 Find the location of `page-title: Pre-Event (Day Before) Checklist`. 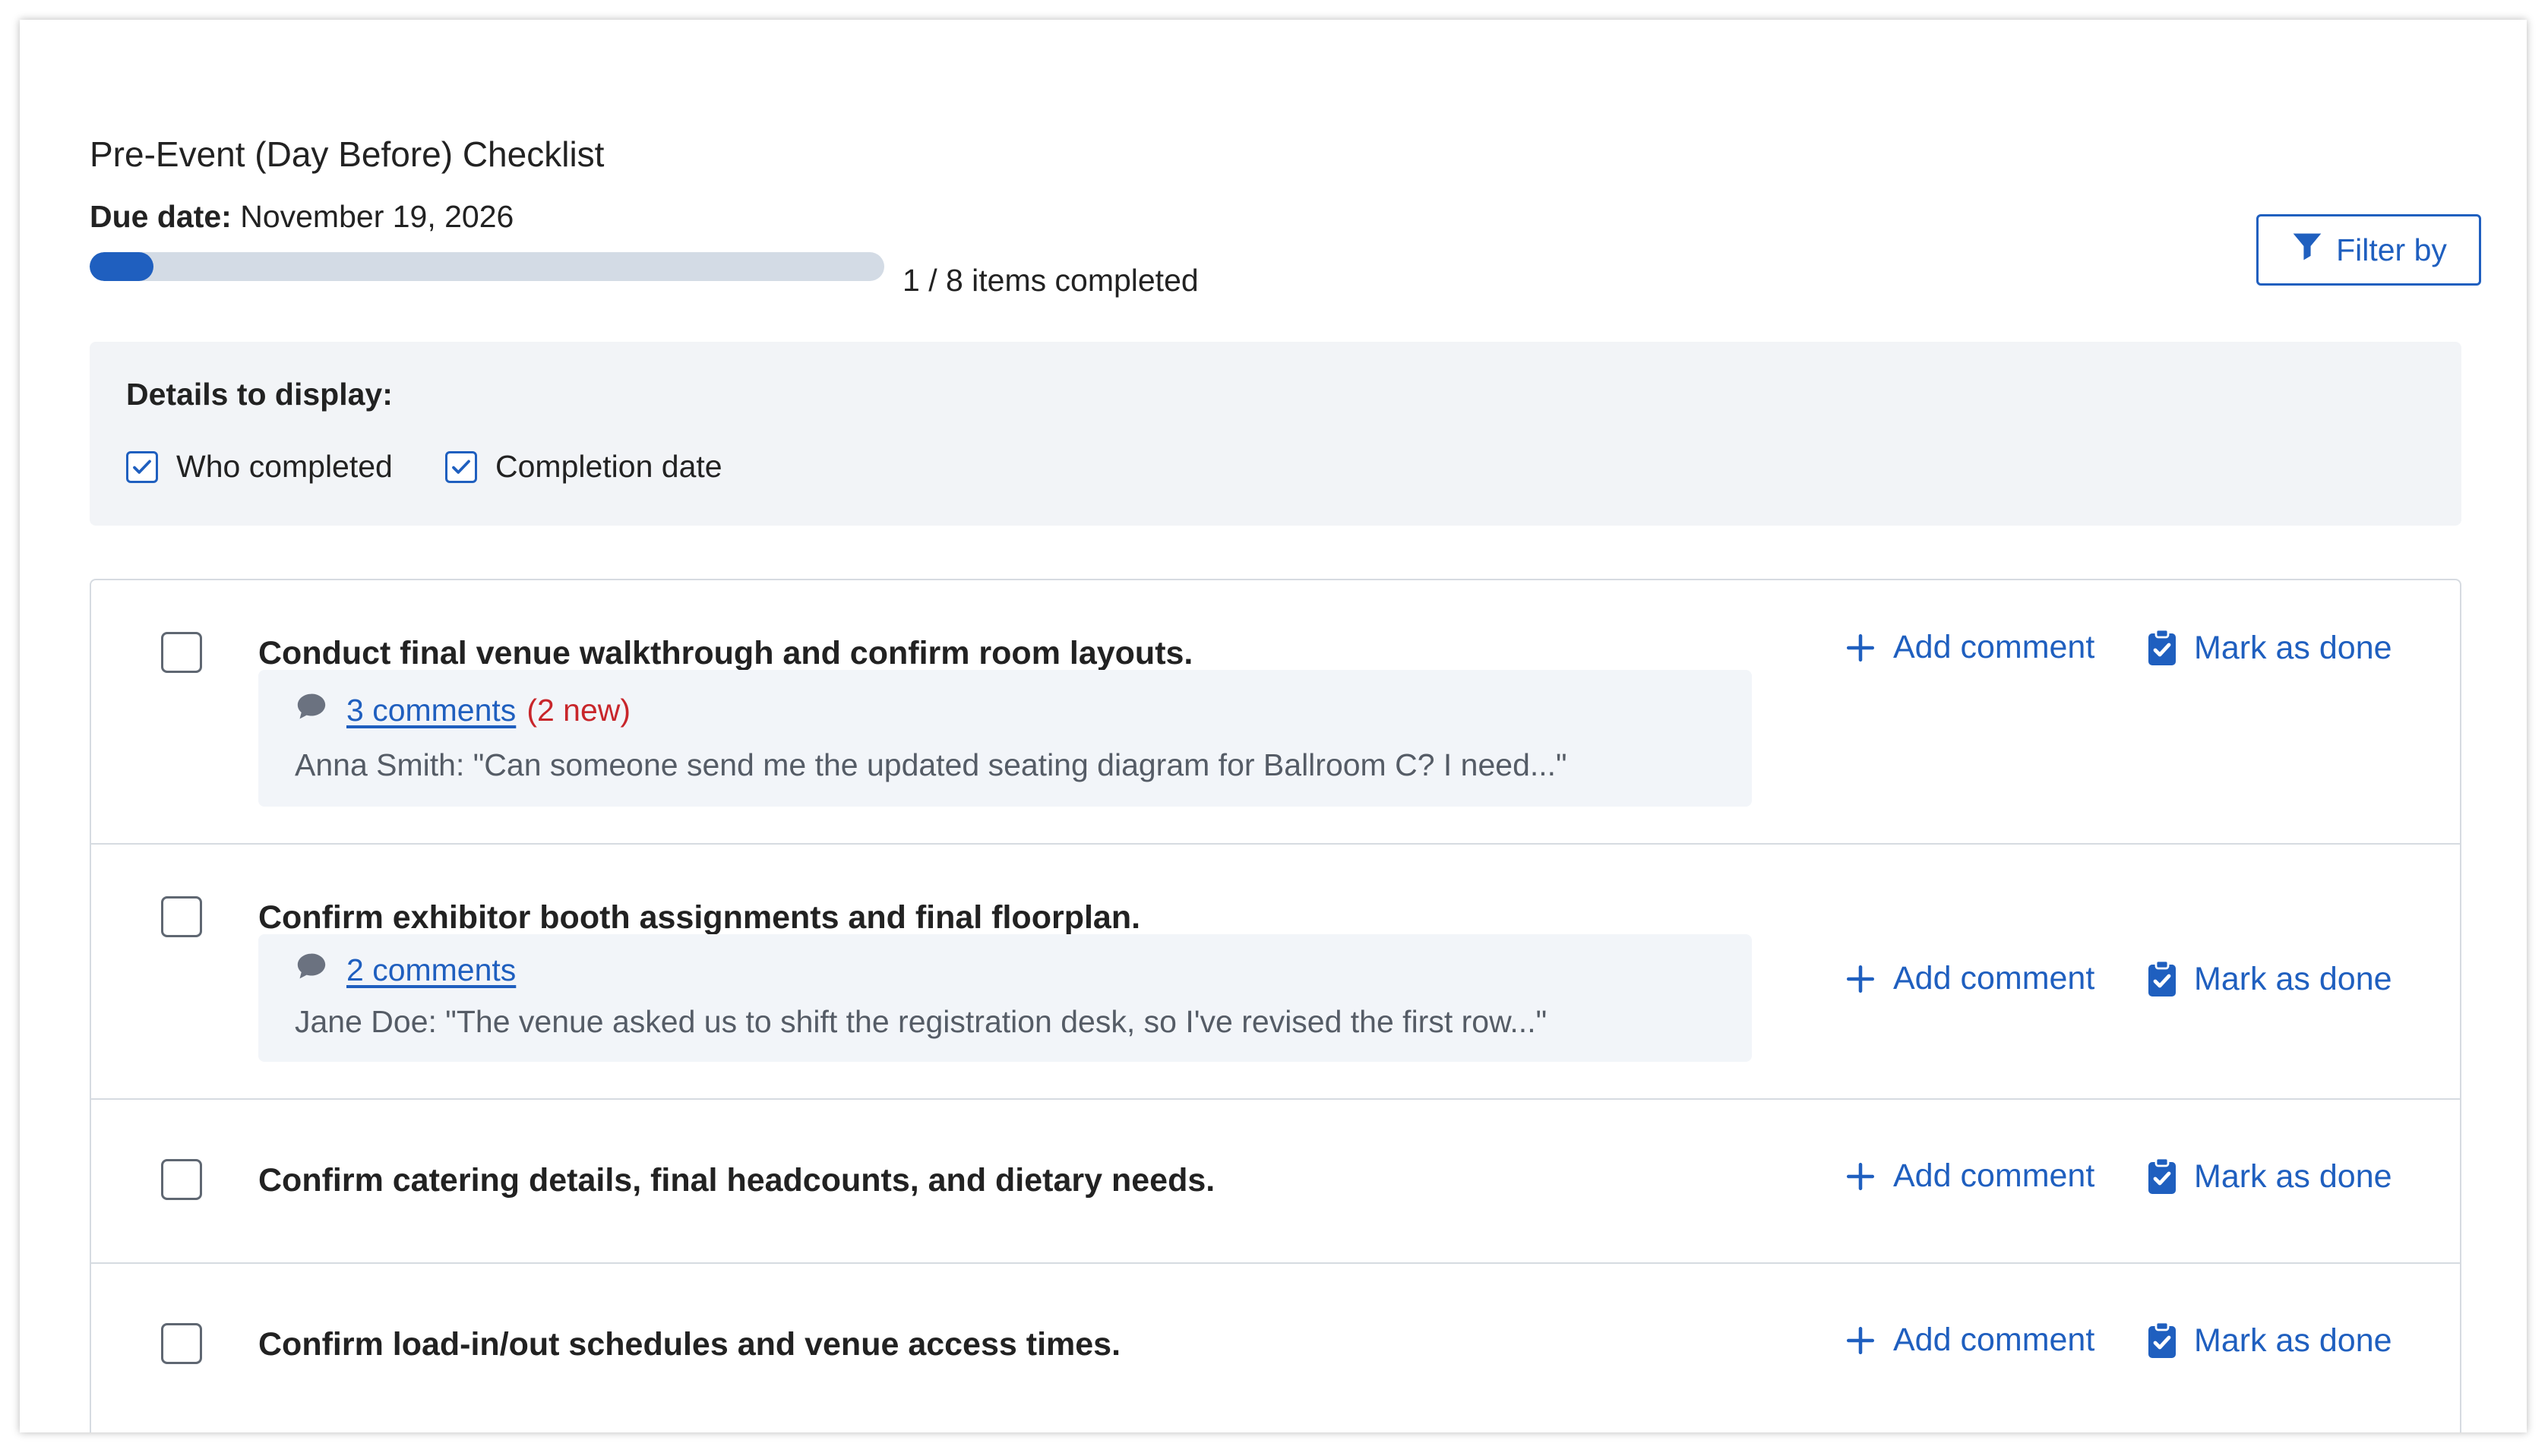

page-title: Pre-Event (Day Before) Checklist is located at coordinates (347, 154).